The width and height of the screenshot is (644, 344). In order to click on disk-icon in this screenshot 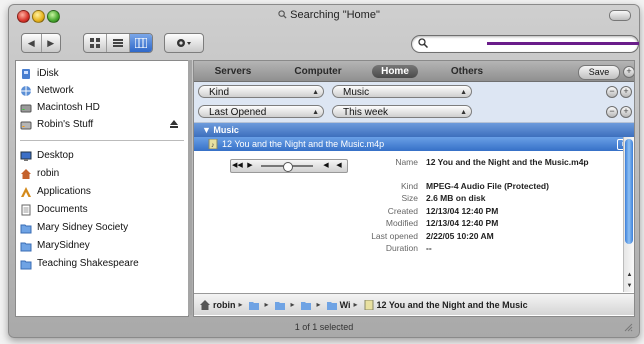, I will do `click(26, 125)`.